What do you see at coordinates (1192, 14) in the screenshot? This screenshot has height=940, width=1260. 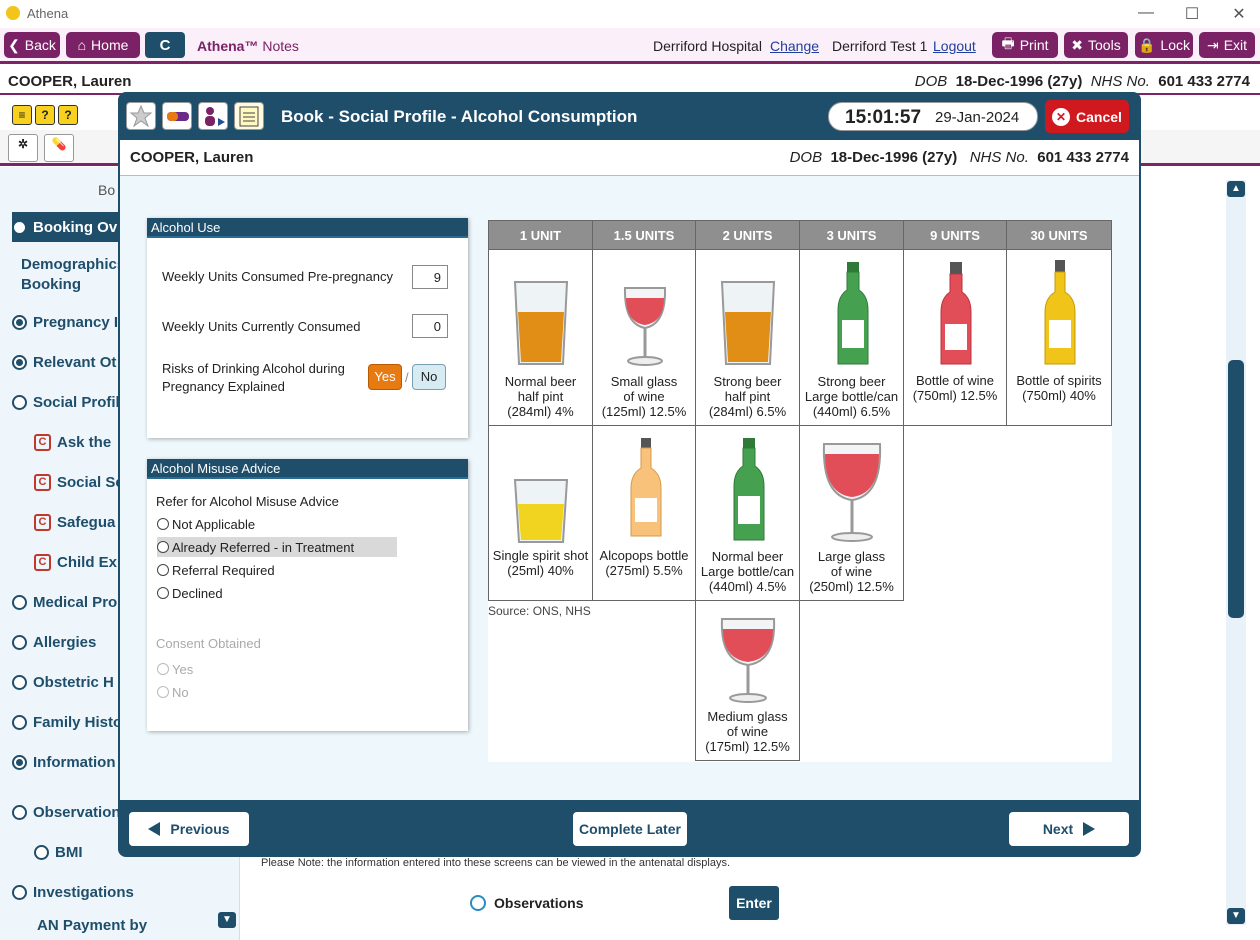 I see `maximize-icon: ☐` at bounding box center [1192, 14].